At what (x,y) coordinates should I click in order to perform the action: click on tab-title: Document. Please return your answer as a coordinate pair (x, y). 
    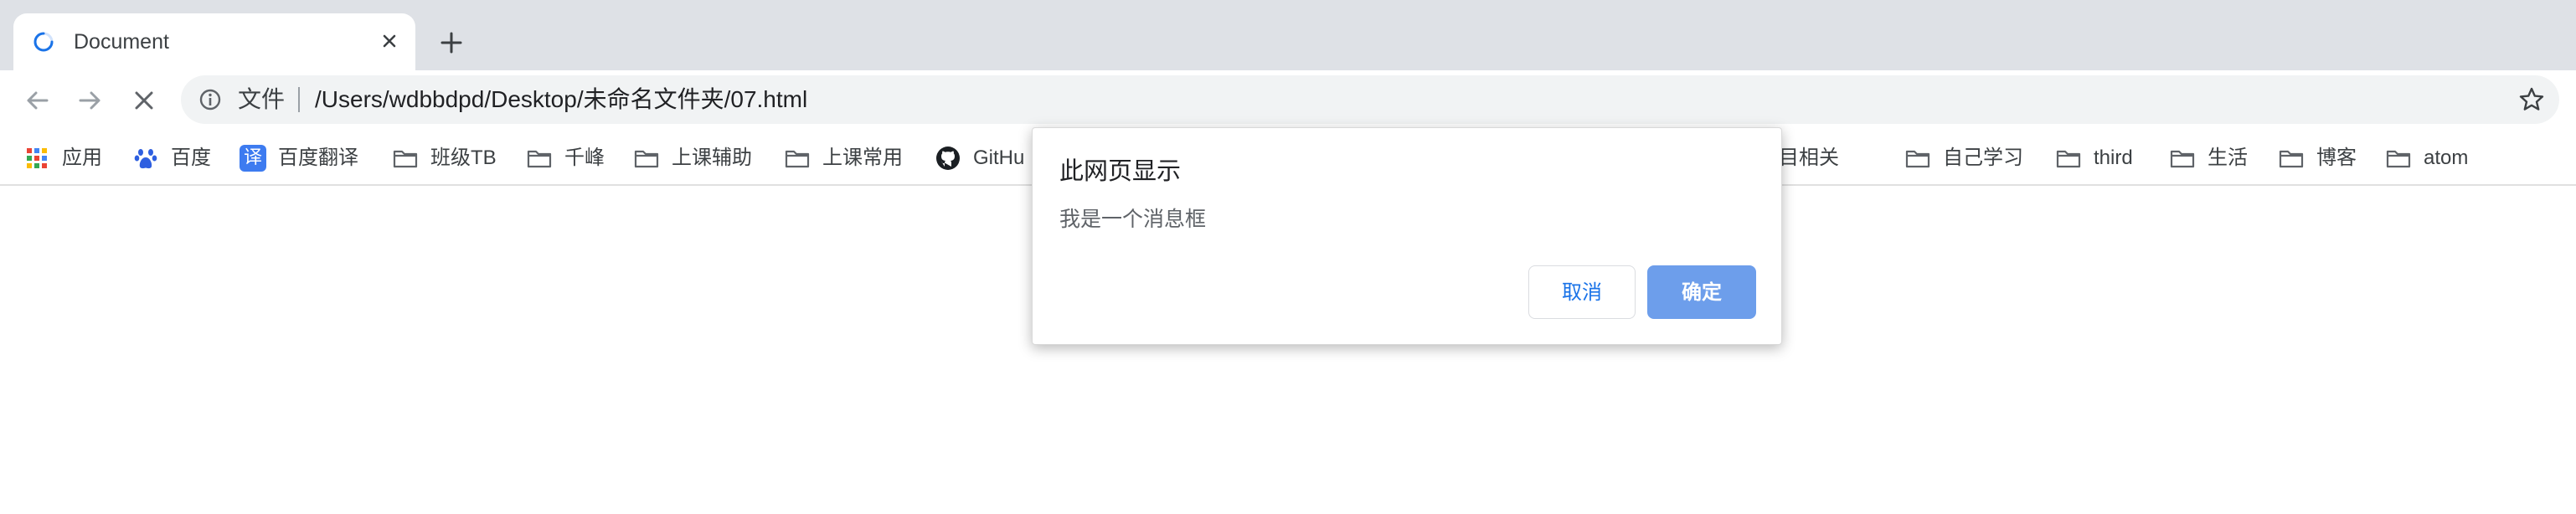
    Looking at the image, I should click on (121, 42).